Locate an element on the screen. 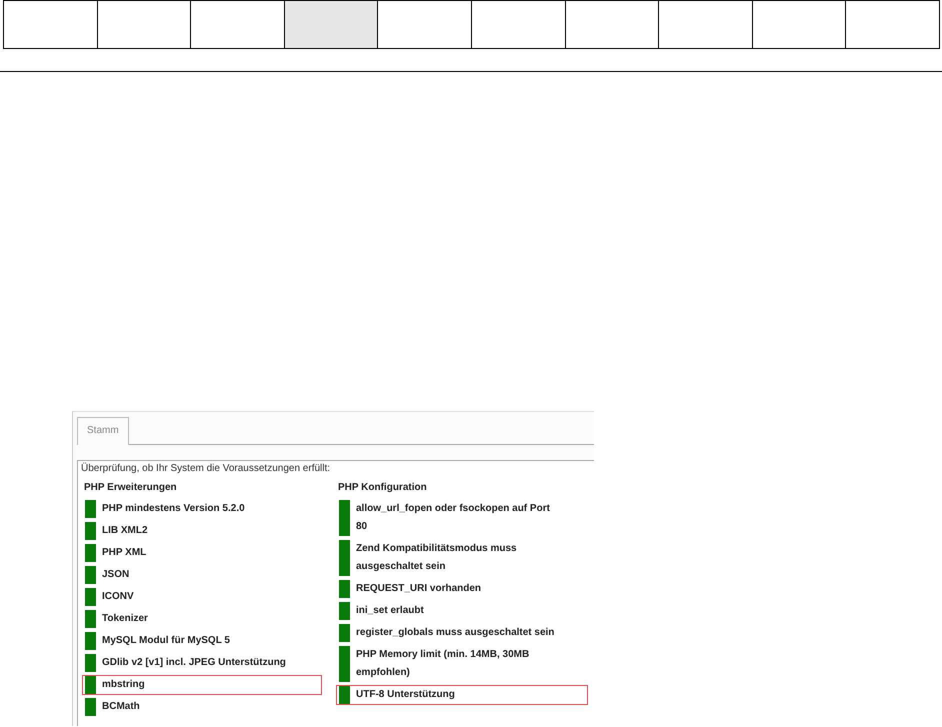 The height and width of the screenshot is (727, 942). requirement-label: PHP XML is located at coordinates (124, 553).